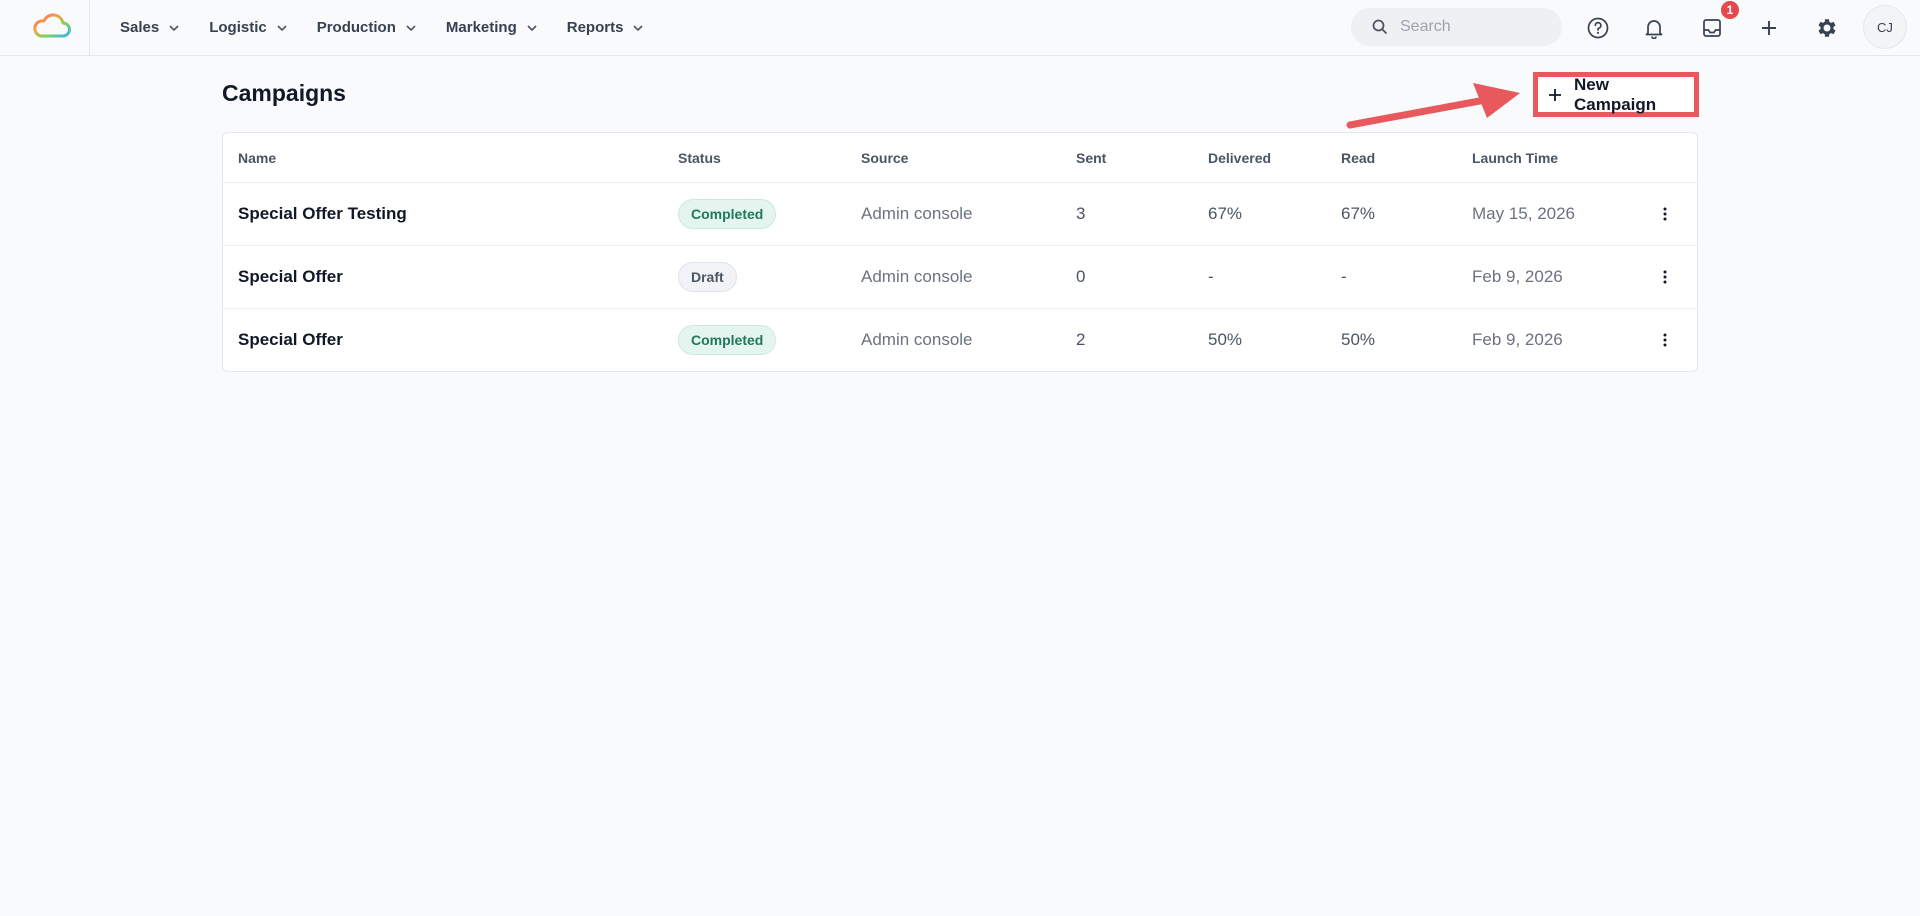 The height and width of the screenshot is (916, 1920). I want to click on status-cell: Draft, so click(707, 277).